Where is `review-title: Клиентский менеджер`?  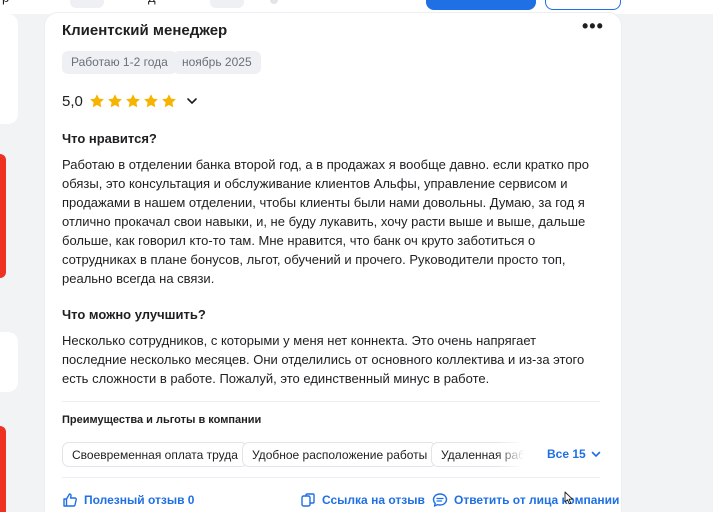 review-title: Клиентский менеджер is located at coordinates (145, 30).